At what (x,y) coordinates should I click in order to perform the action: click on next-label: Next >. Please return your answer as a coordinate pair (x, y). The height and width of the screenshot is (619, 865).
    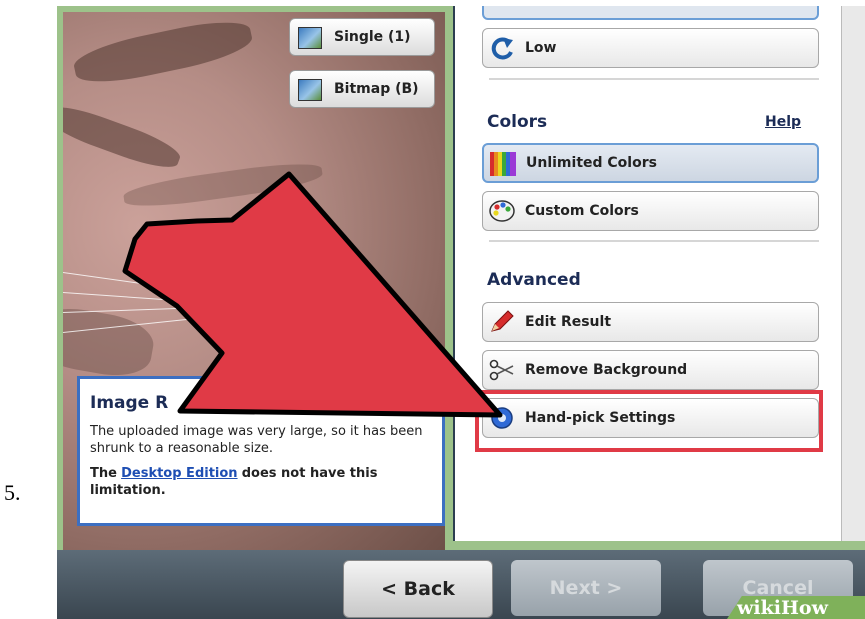
    Looking at the image, I should click on (586, 588).